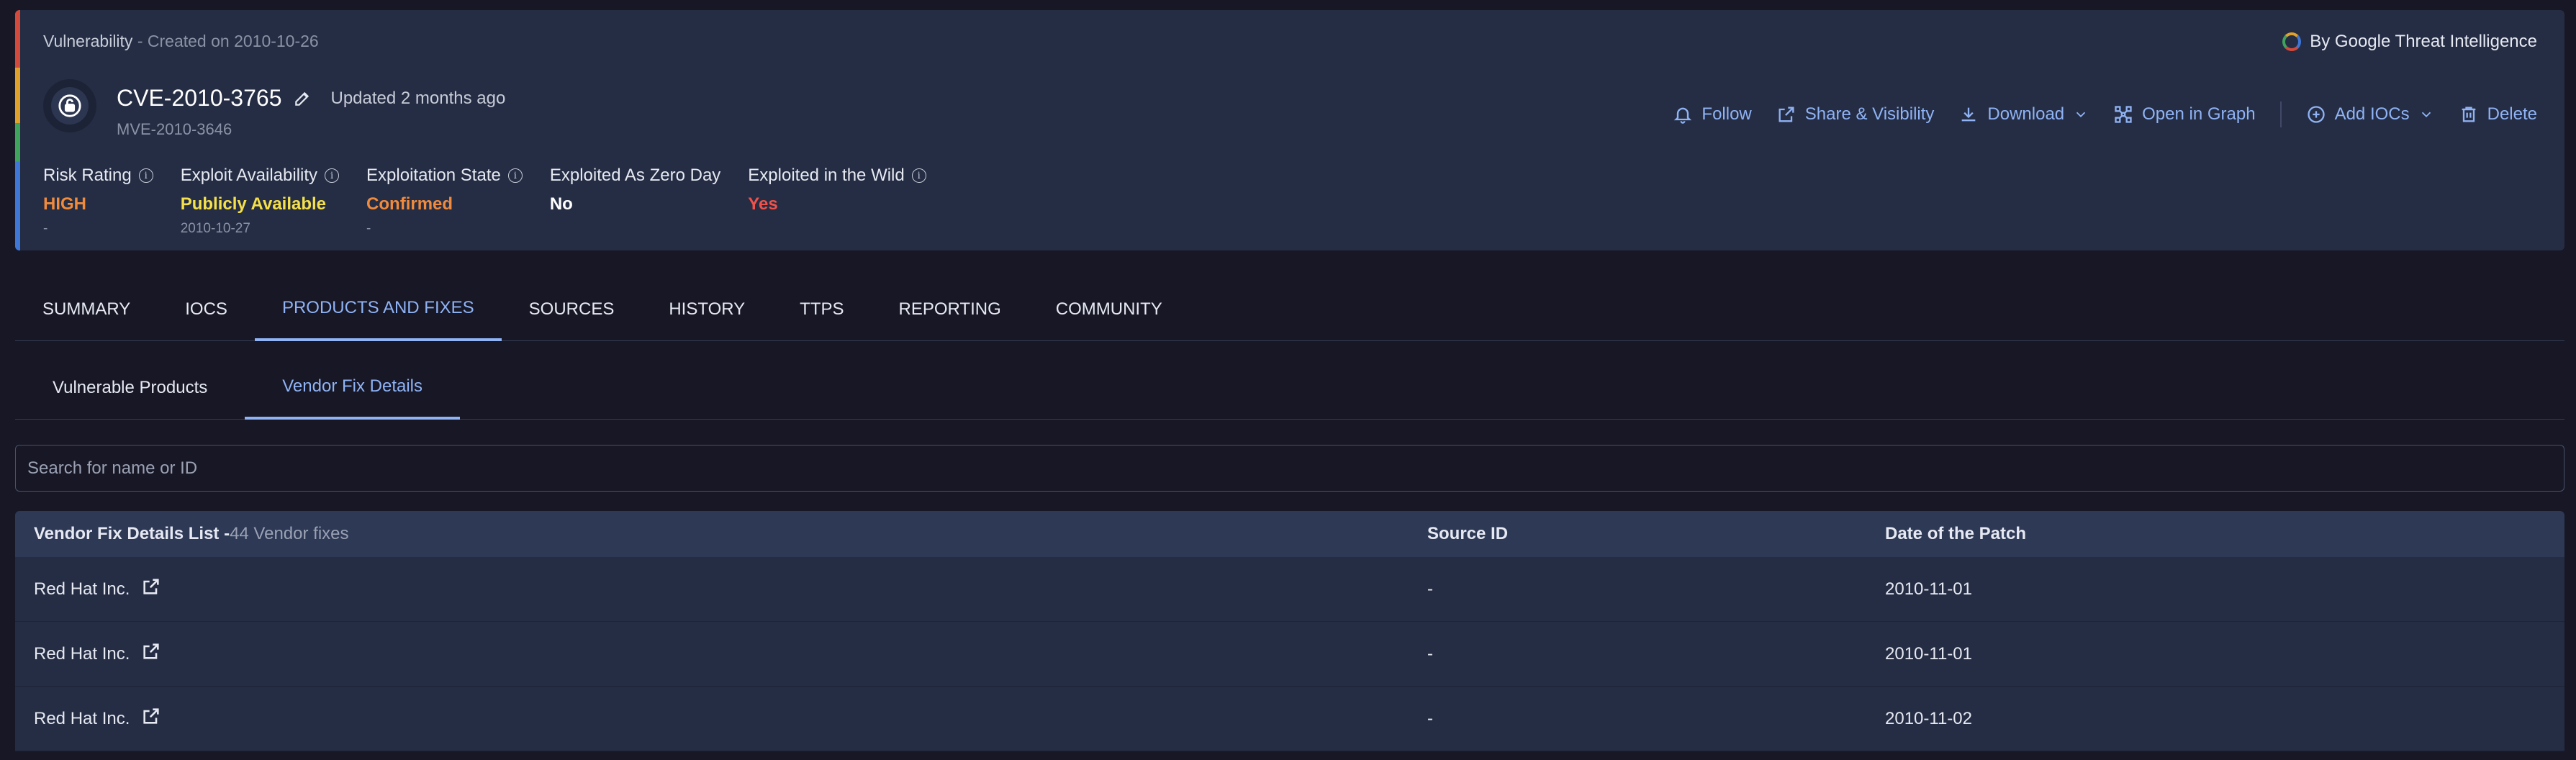 The width and height of the screenshot is (2576, 760). I want to click on metric-label: Exploited As Zero Day, so click(635, 176).